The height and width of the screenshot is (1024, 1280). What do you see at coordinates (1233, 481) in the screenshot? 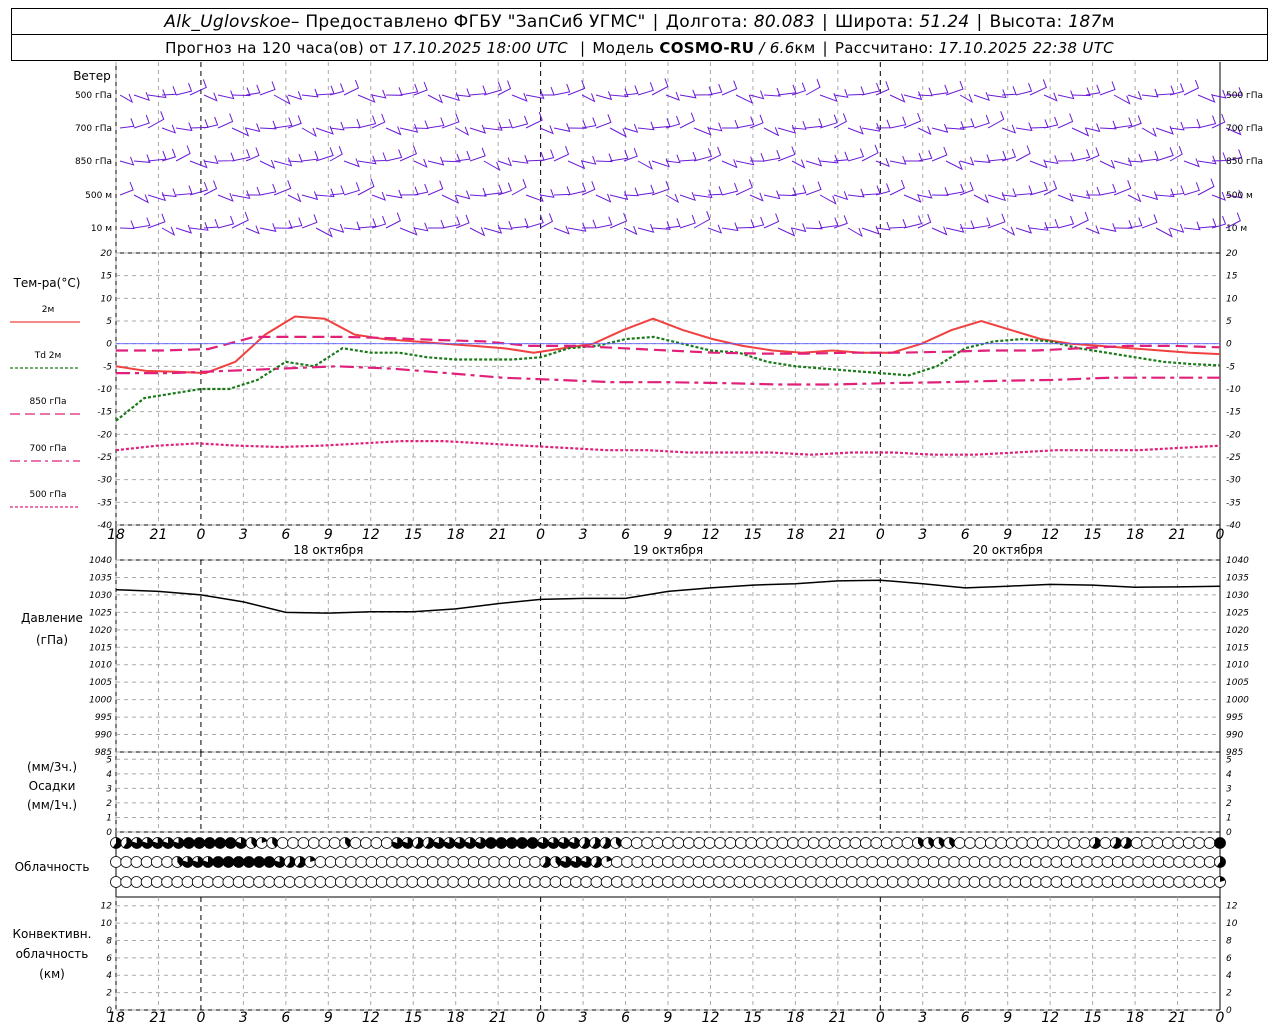
I see `temp-tick-right: -30` at bounding box center [1233, 481].